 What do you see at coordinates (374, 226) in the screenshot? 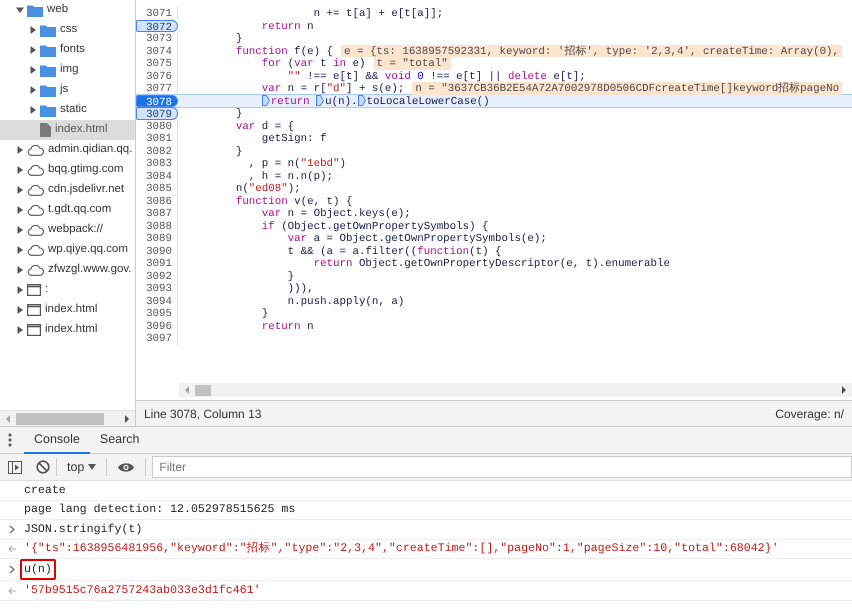
I see `code-text: if (Object.getOwnPropertySymbols) {` at bounding box center [374, 226].